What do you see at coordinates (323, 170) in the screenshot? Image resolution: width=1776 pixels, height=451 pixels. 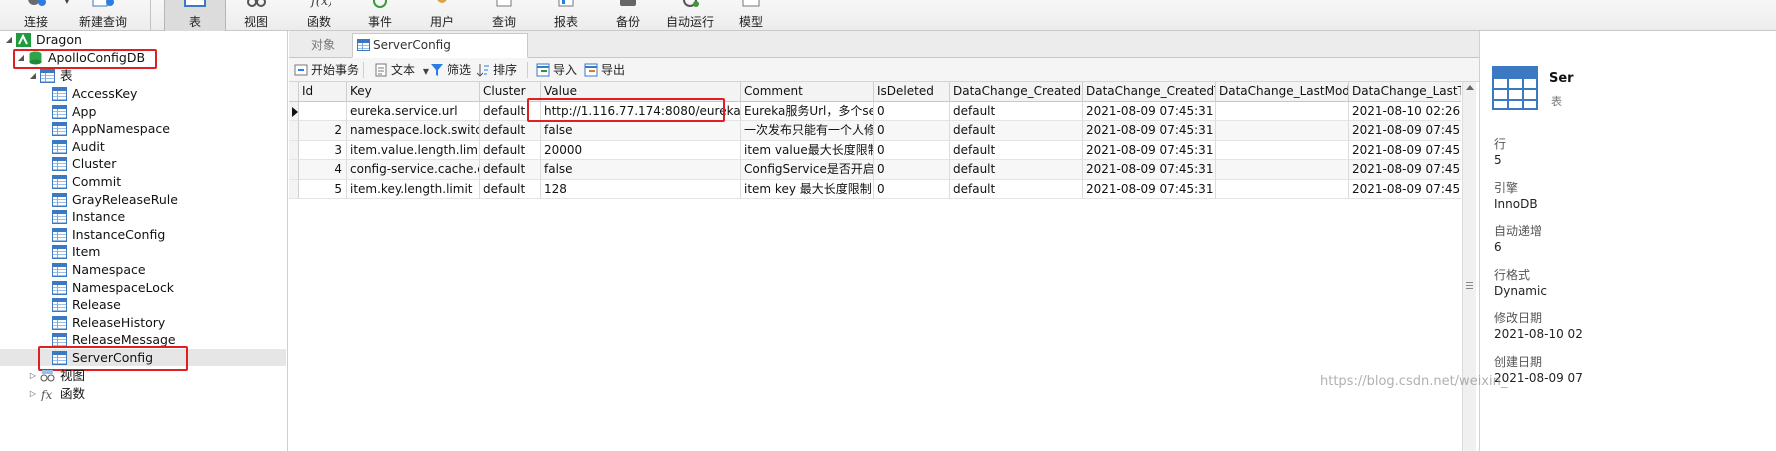 I see `grid-cell: 4` at bounding box center [323, 170].